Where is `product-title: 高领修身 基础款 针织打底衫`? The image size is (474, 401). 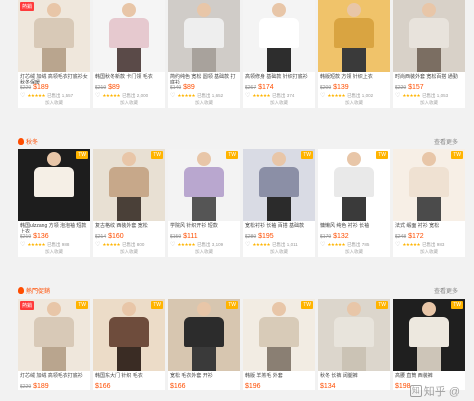 product-title: 高领修身 基础款 针织打底衫 is located at coordinates (279, 78).